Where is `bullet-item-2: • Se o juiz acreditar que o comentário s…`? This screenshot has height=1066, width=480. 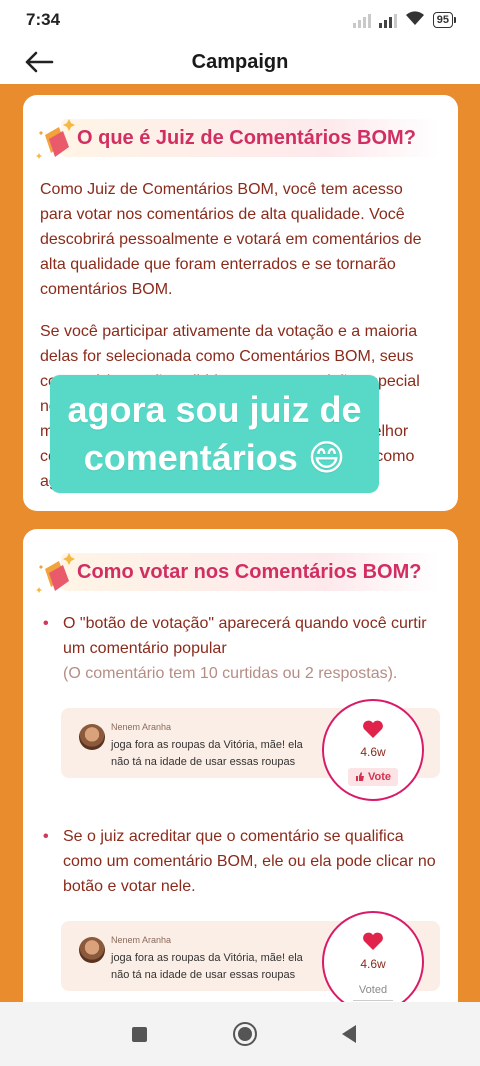
bullet-item-2: • Se o juiz acreditar que o comentário s… is located at coordinates (240, 861).